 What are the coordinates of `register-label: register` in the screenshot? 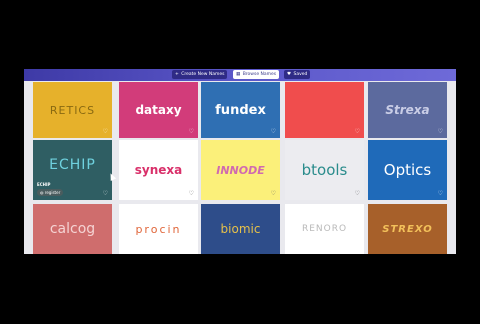 It's located at (52, 192).